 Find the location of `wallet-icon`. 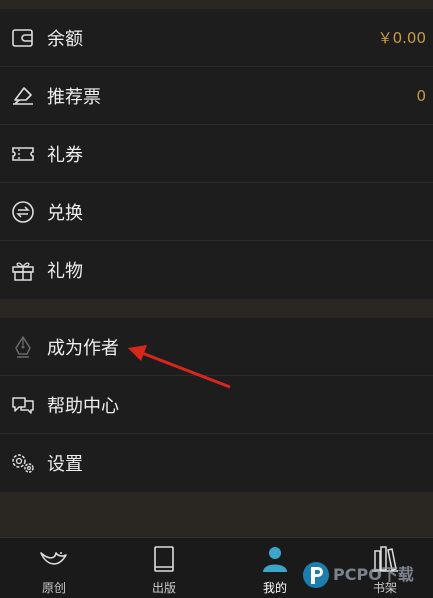

wallet-icon is located at coordinates (22, 37).